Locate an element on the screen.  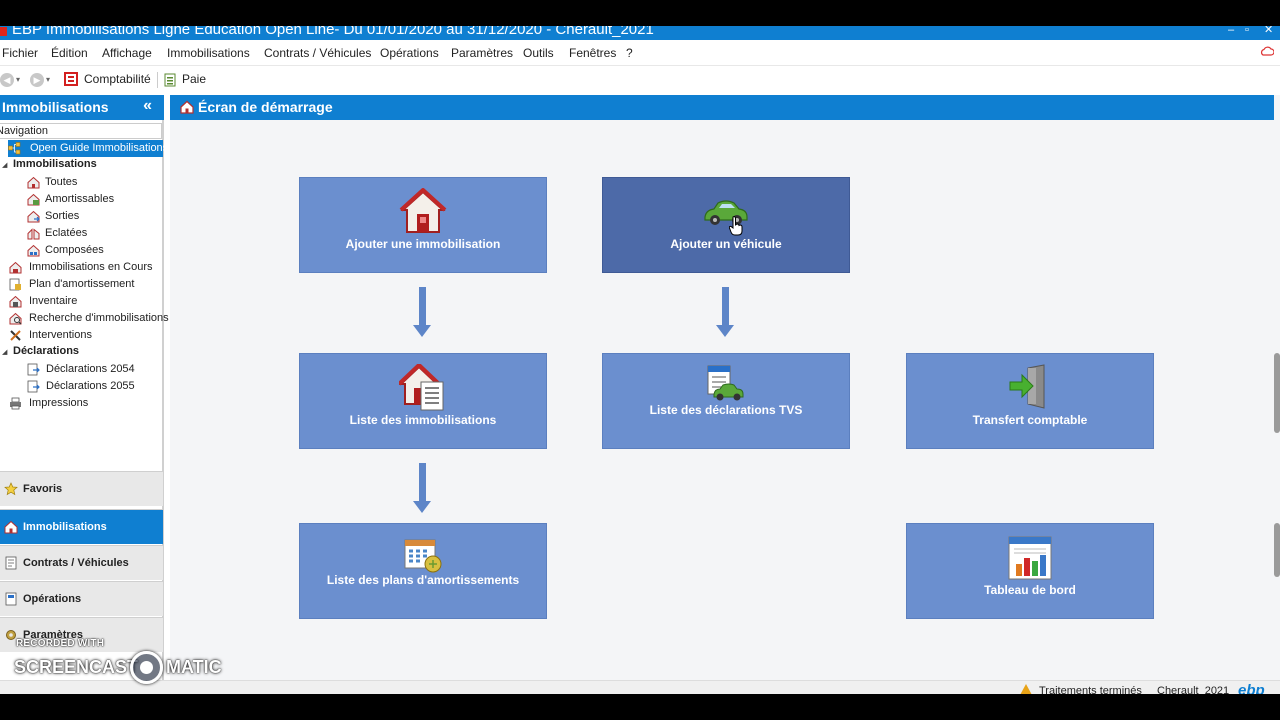
navigation-label: Navigation is located at coordinates (81, 131).